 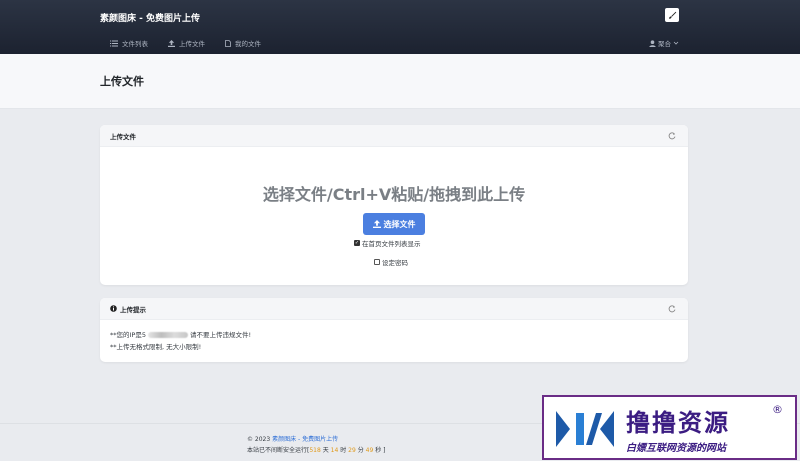 I want to click on site-brand: 素颜图床 - 免费图片上传, so click(x=150, y=17).